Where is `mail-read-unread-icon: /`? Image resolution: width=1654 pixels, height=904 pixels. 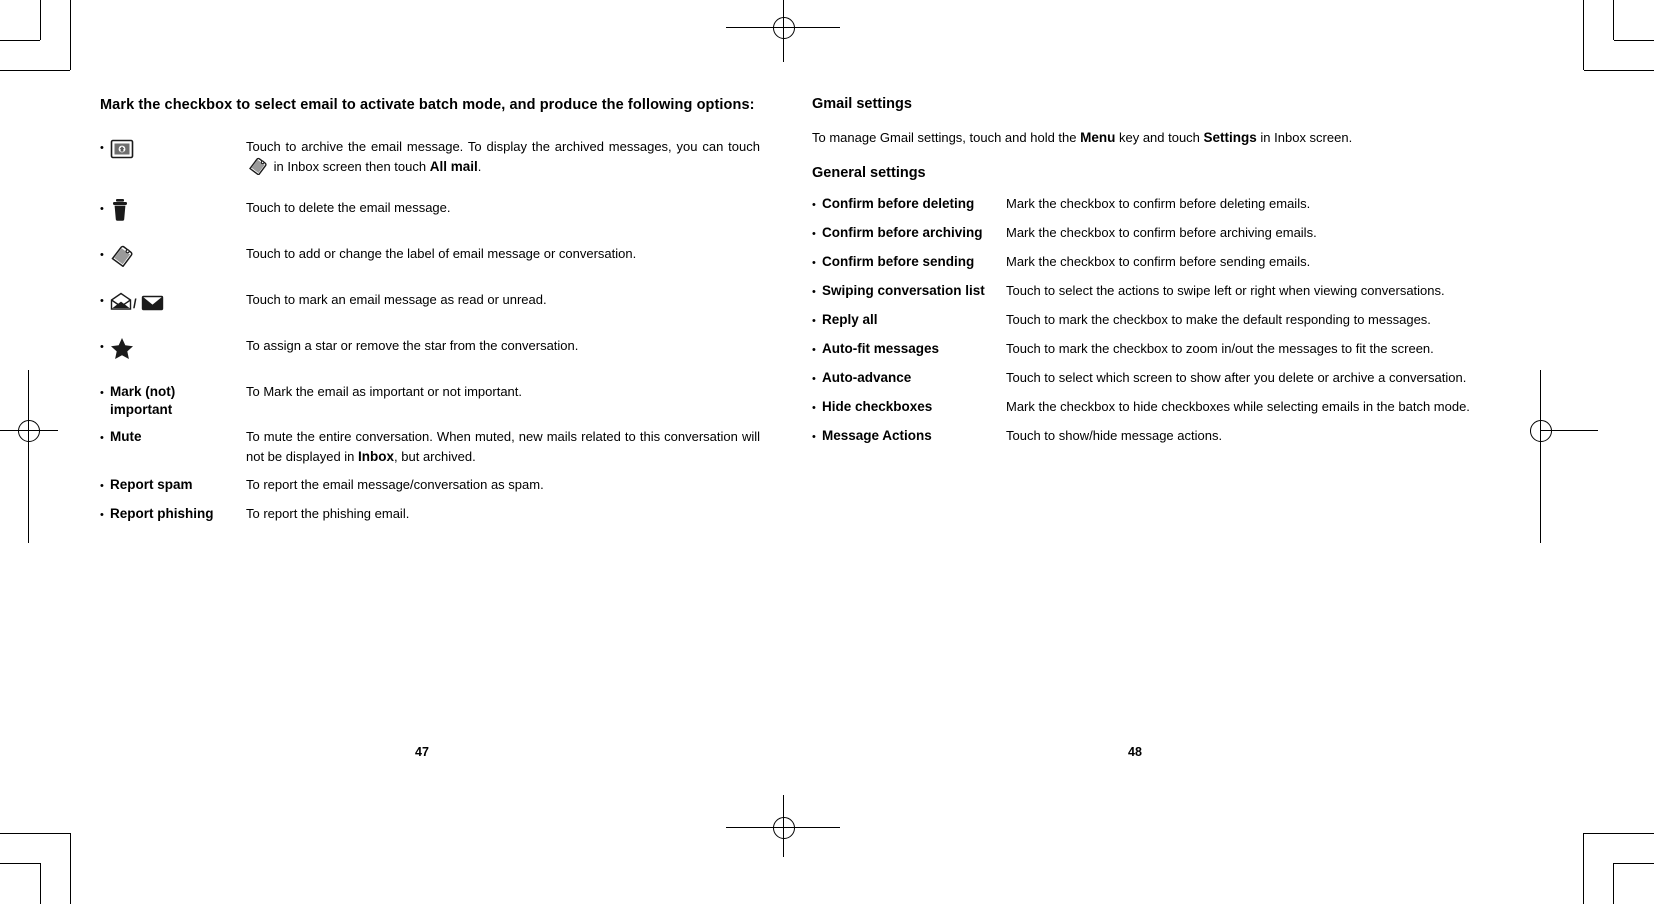
mail-read-unread-icon: / is located at coordinates (137, 304).